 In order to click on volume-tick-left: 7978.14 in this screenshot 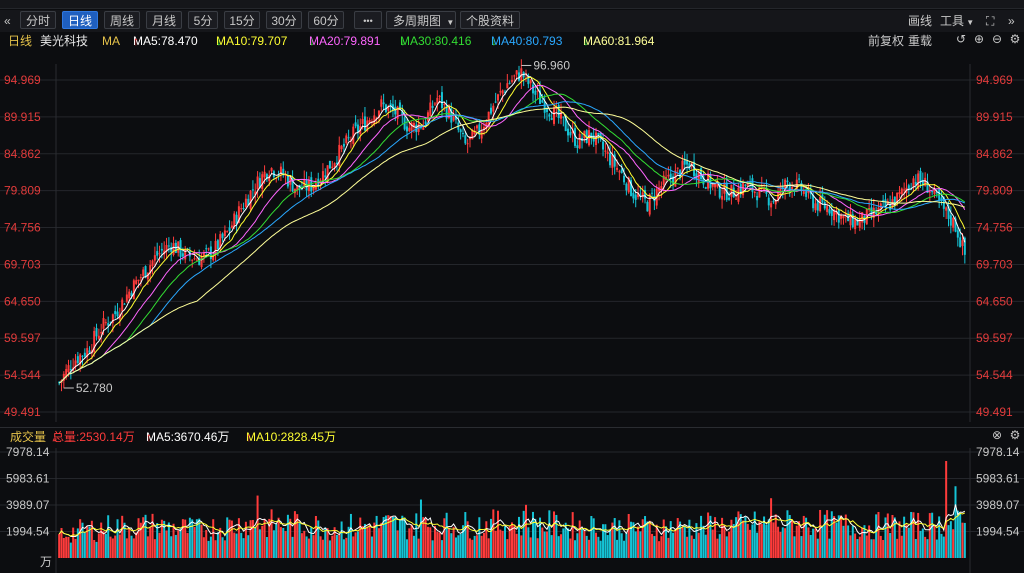, I will do `click(28, 452)`.